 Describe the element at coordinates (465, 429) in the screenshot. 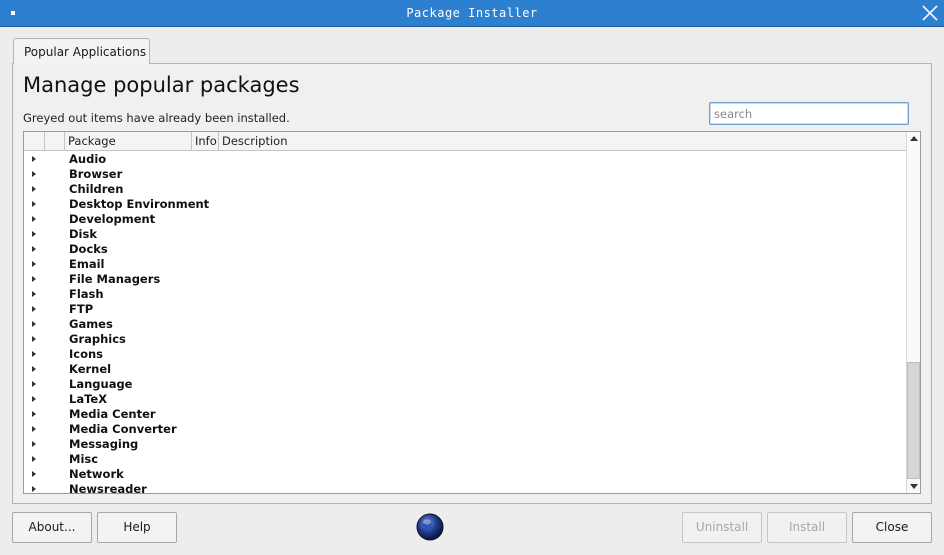

I see `tree-row-media-converter: Media Converter` at that location.